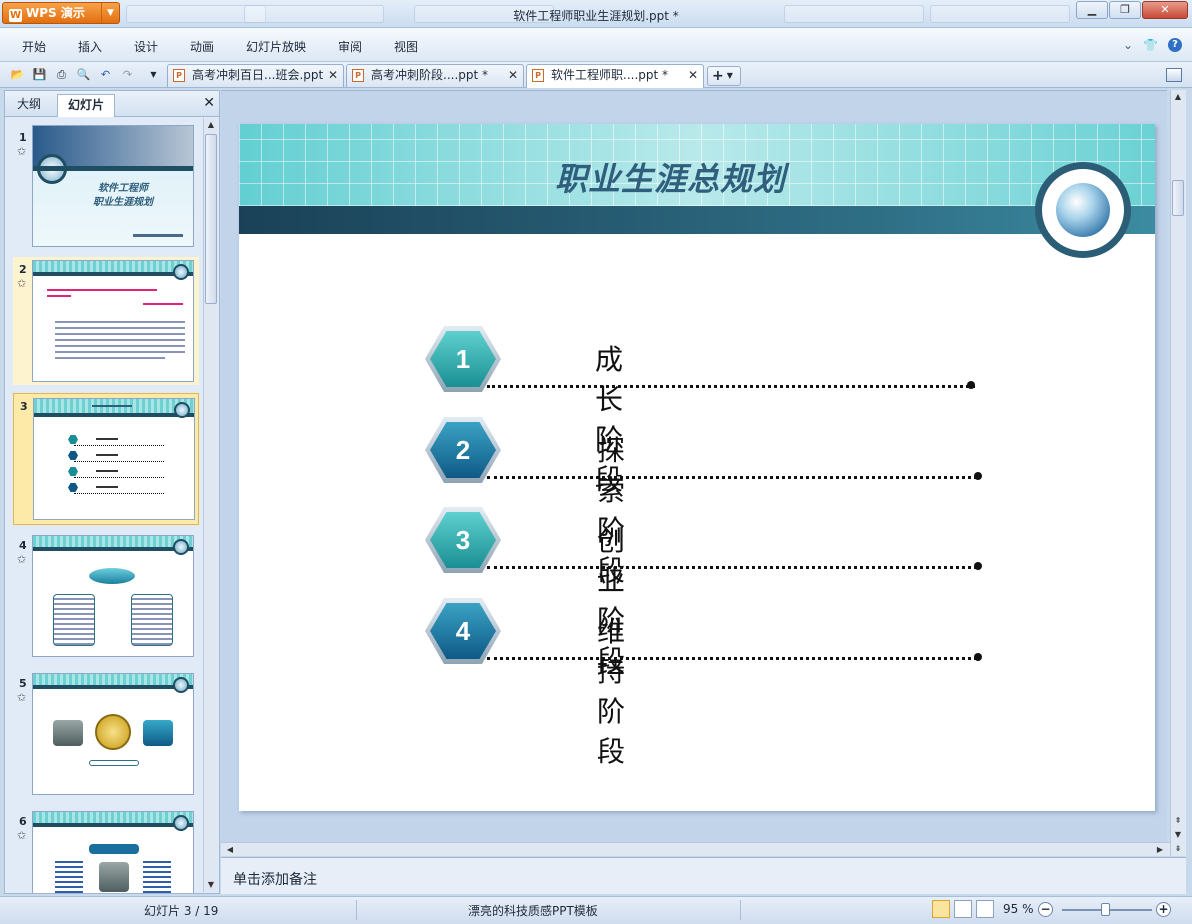  I want to click on undo-icon: ↶, so click(105, 74).